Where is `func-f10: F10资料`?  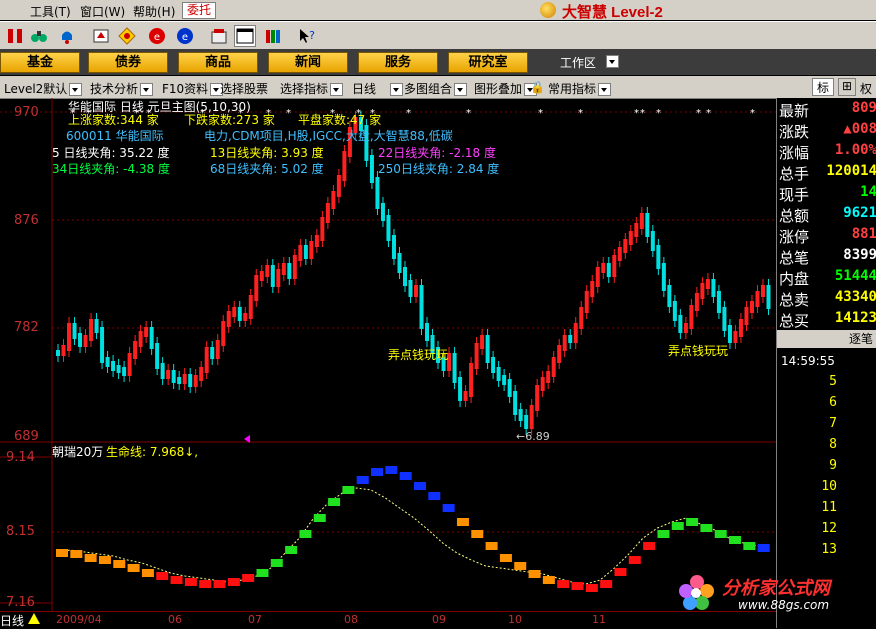
func-f10: F10资料 is located at coordinates (193, 88).